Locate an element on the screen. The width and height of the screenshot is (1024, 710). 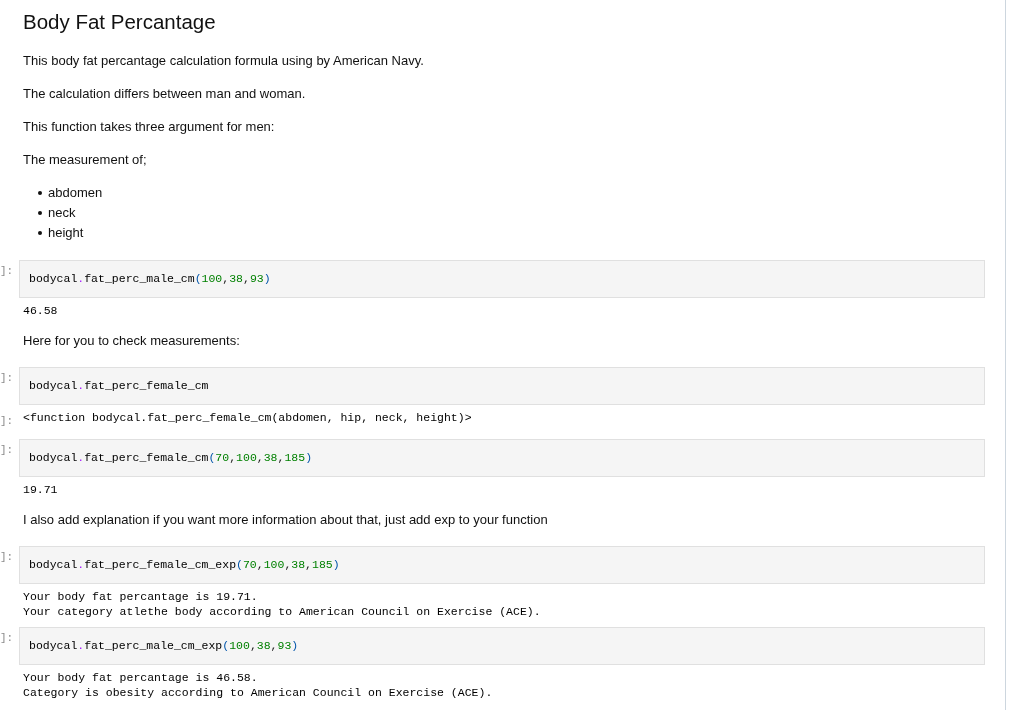
code-input: bodycal.fat_perc_female_cm is located at coordinates (502, 386).